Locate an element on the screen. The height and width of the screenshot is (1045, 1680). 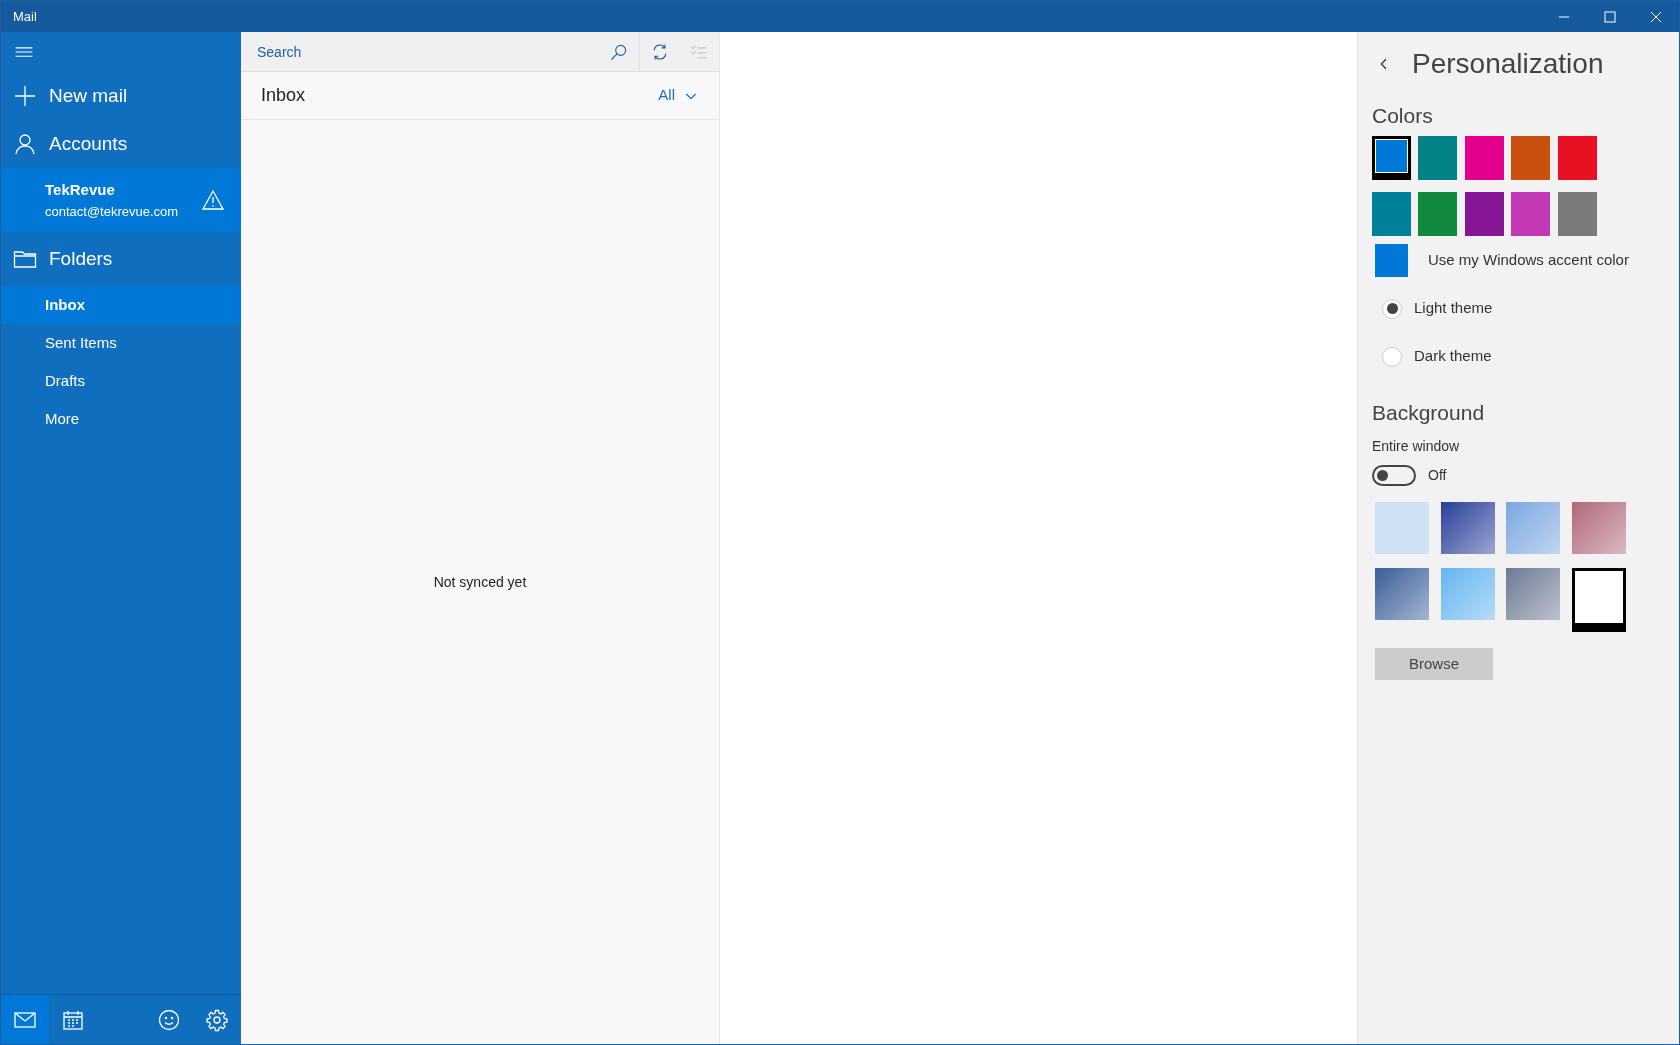
section-heading: Colors is located at coordinates (1403, 116).